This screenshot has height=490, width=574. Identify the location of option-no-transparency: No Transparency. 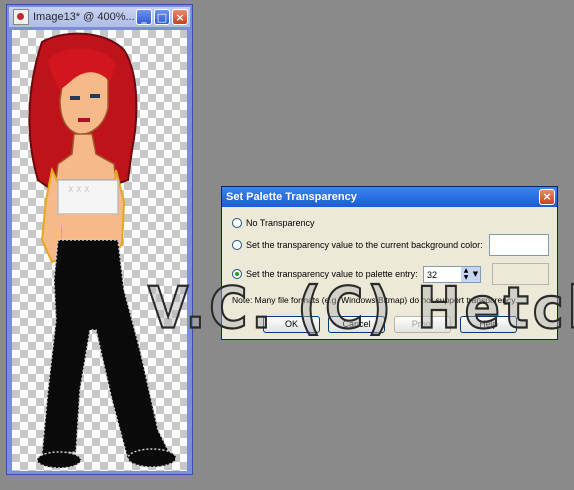
(273, 223).